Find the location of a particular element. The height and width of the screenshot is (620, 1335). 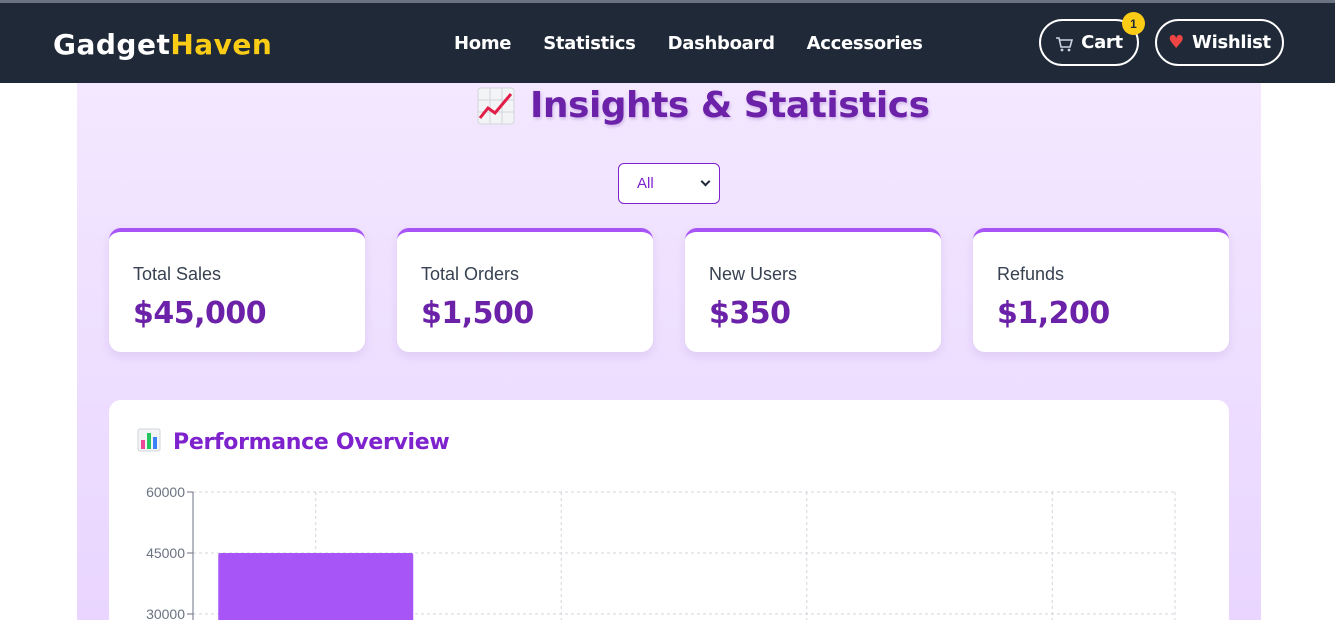

y-tick-label: 60000 is located at coordinates (165, 492).